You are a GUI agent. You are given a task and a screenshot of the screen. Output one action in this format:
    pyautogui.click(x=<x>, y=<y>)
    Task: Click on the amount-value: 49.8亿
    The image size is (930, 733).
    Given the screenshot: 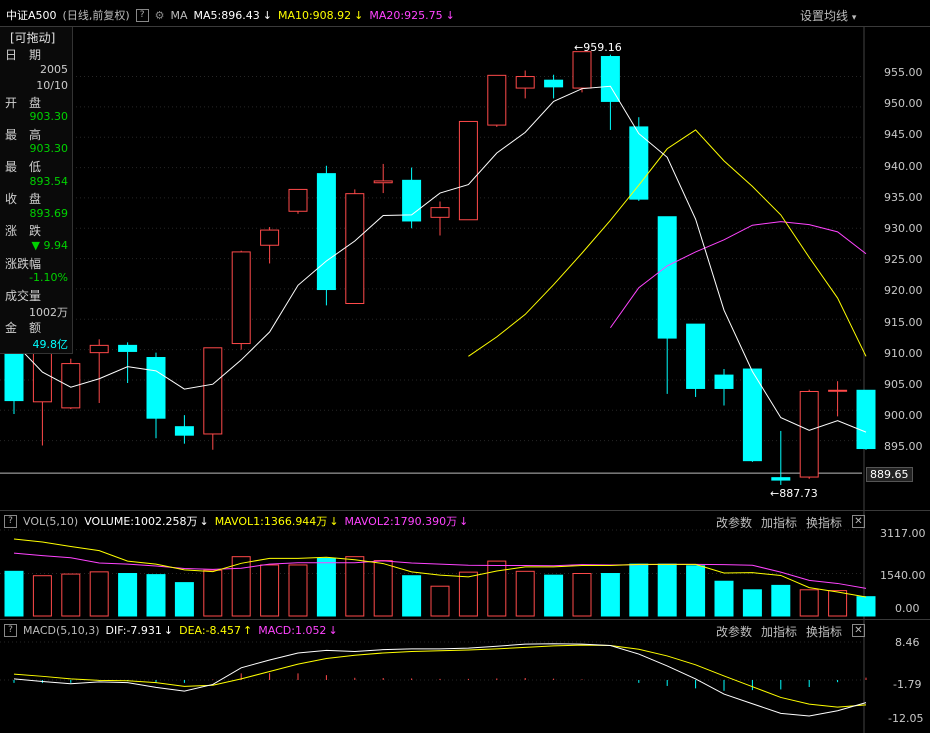 What is the action you would take?
    pyautogui.click(x=50, y=344)
    